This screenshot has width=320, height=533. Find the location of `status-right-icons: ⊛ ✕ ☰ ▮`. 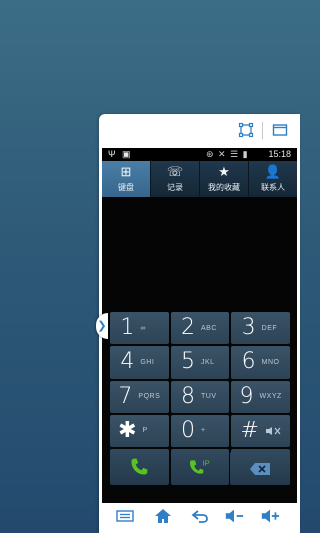

status-right-icons: ⊛ ✕ ☰ ▮ is located at coordinates (227, 154).